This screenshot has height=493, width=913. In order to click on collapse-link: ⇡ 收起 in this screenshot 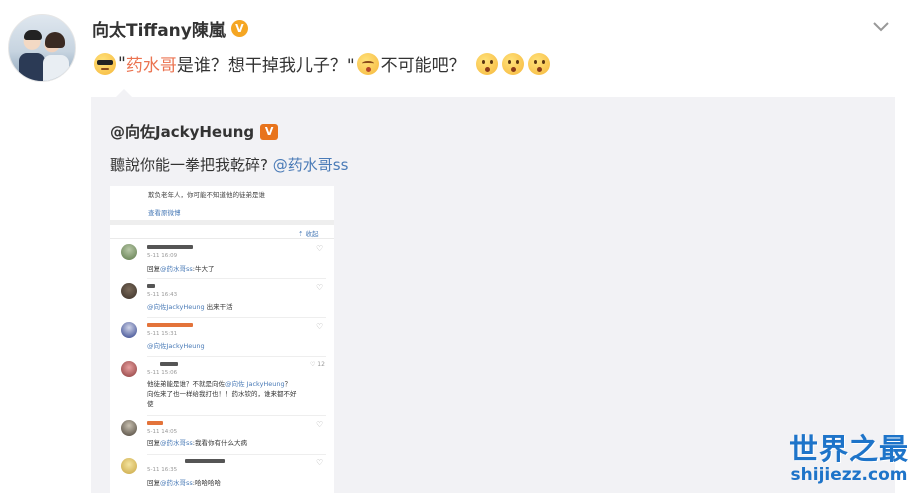, I will do `click(308, 234)`.